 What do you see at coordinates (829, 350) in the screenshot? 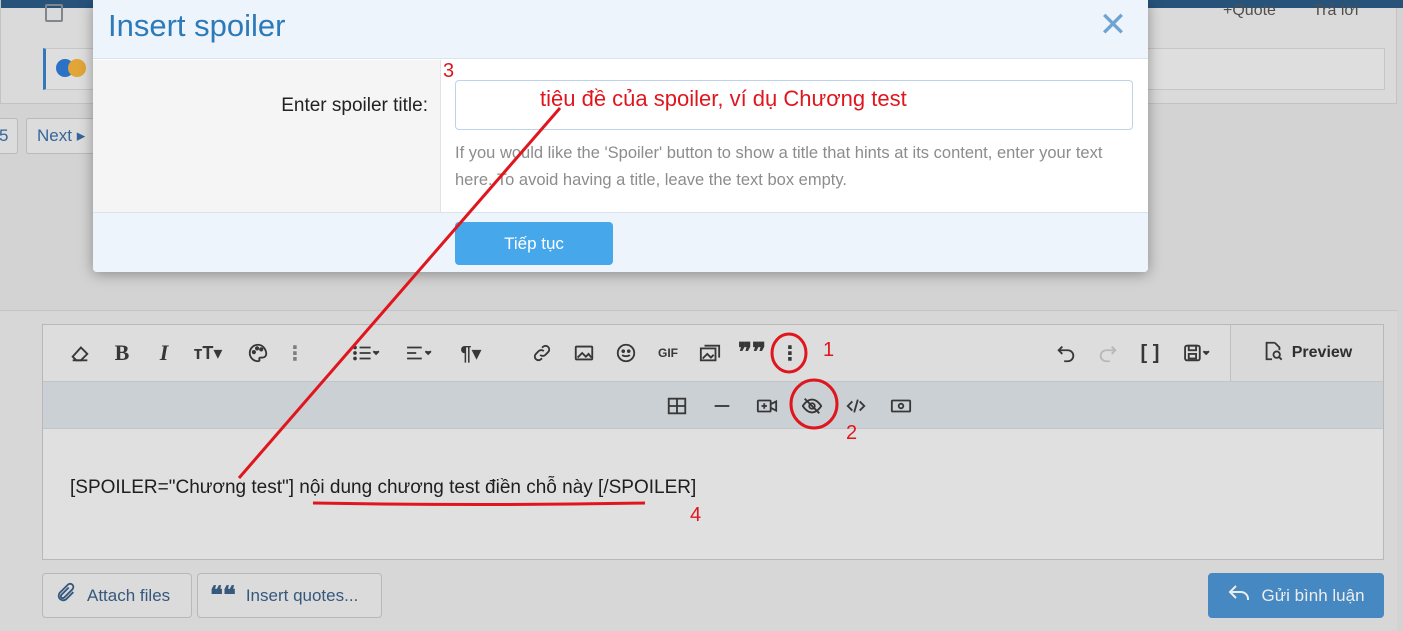
I see `annotation-step-1: 1` at bounding box center [829, 350].